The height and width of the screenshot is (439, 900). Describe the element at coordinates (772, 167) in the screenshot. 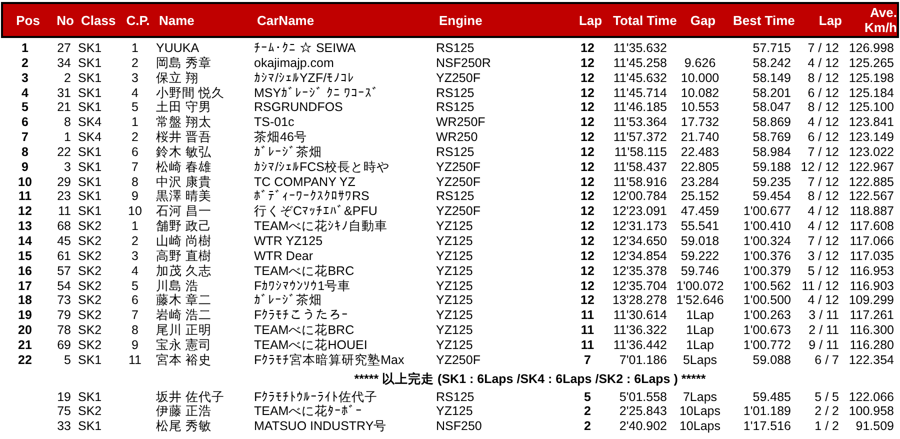

I see `table-cell-text: 59.188` at that location.